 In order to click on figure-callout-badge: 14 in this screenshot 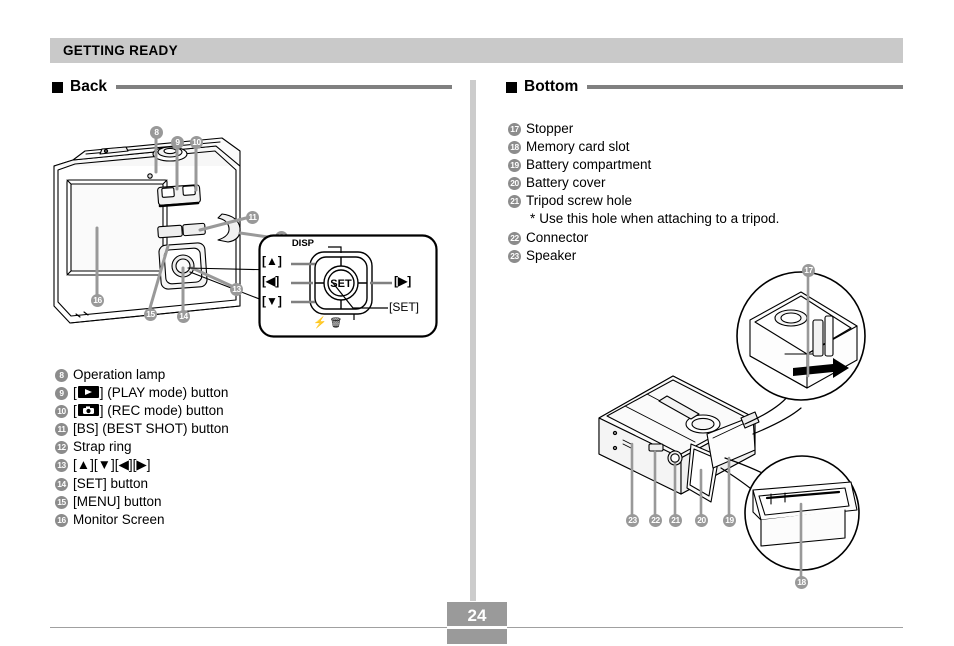, I will do `click(183, 316)`.